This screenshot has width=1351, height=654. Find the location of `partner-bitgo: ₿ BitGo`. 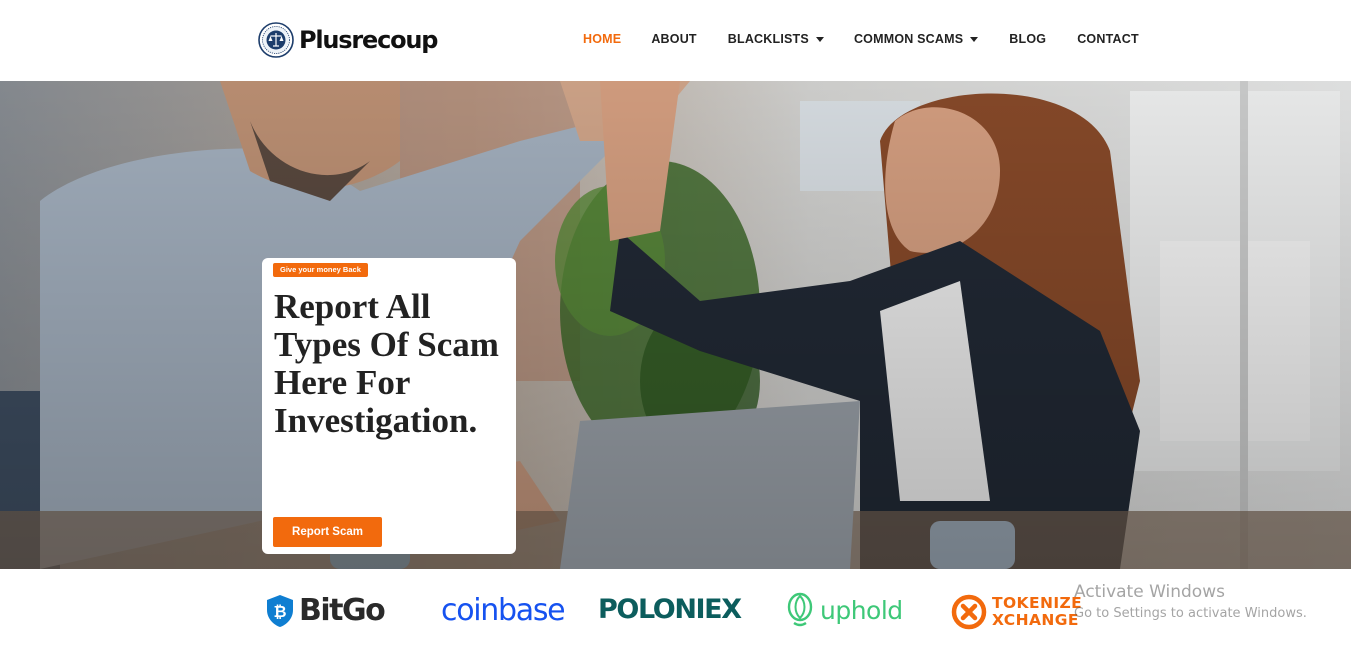

partner-bitgo: ₿ BitGo is located at coordinates (326, 610).